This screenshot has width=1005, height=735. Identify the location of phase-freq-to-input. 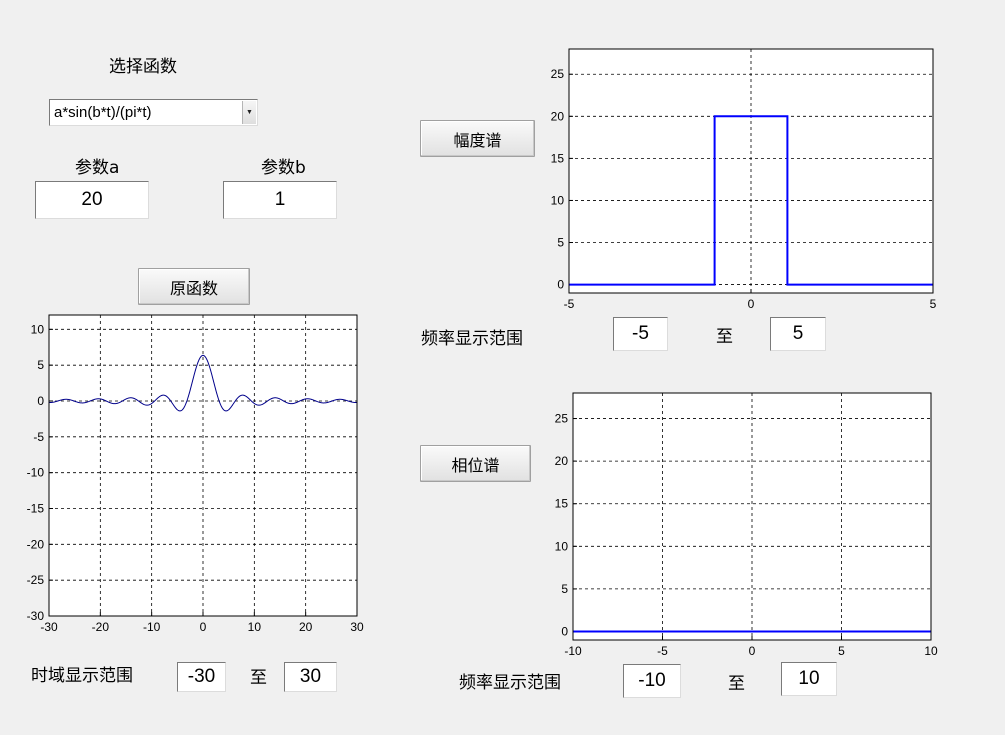
(809, 679).